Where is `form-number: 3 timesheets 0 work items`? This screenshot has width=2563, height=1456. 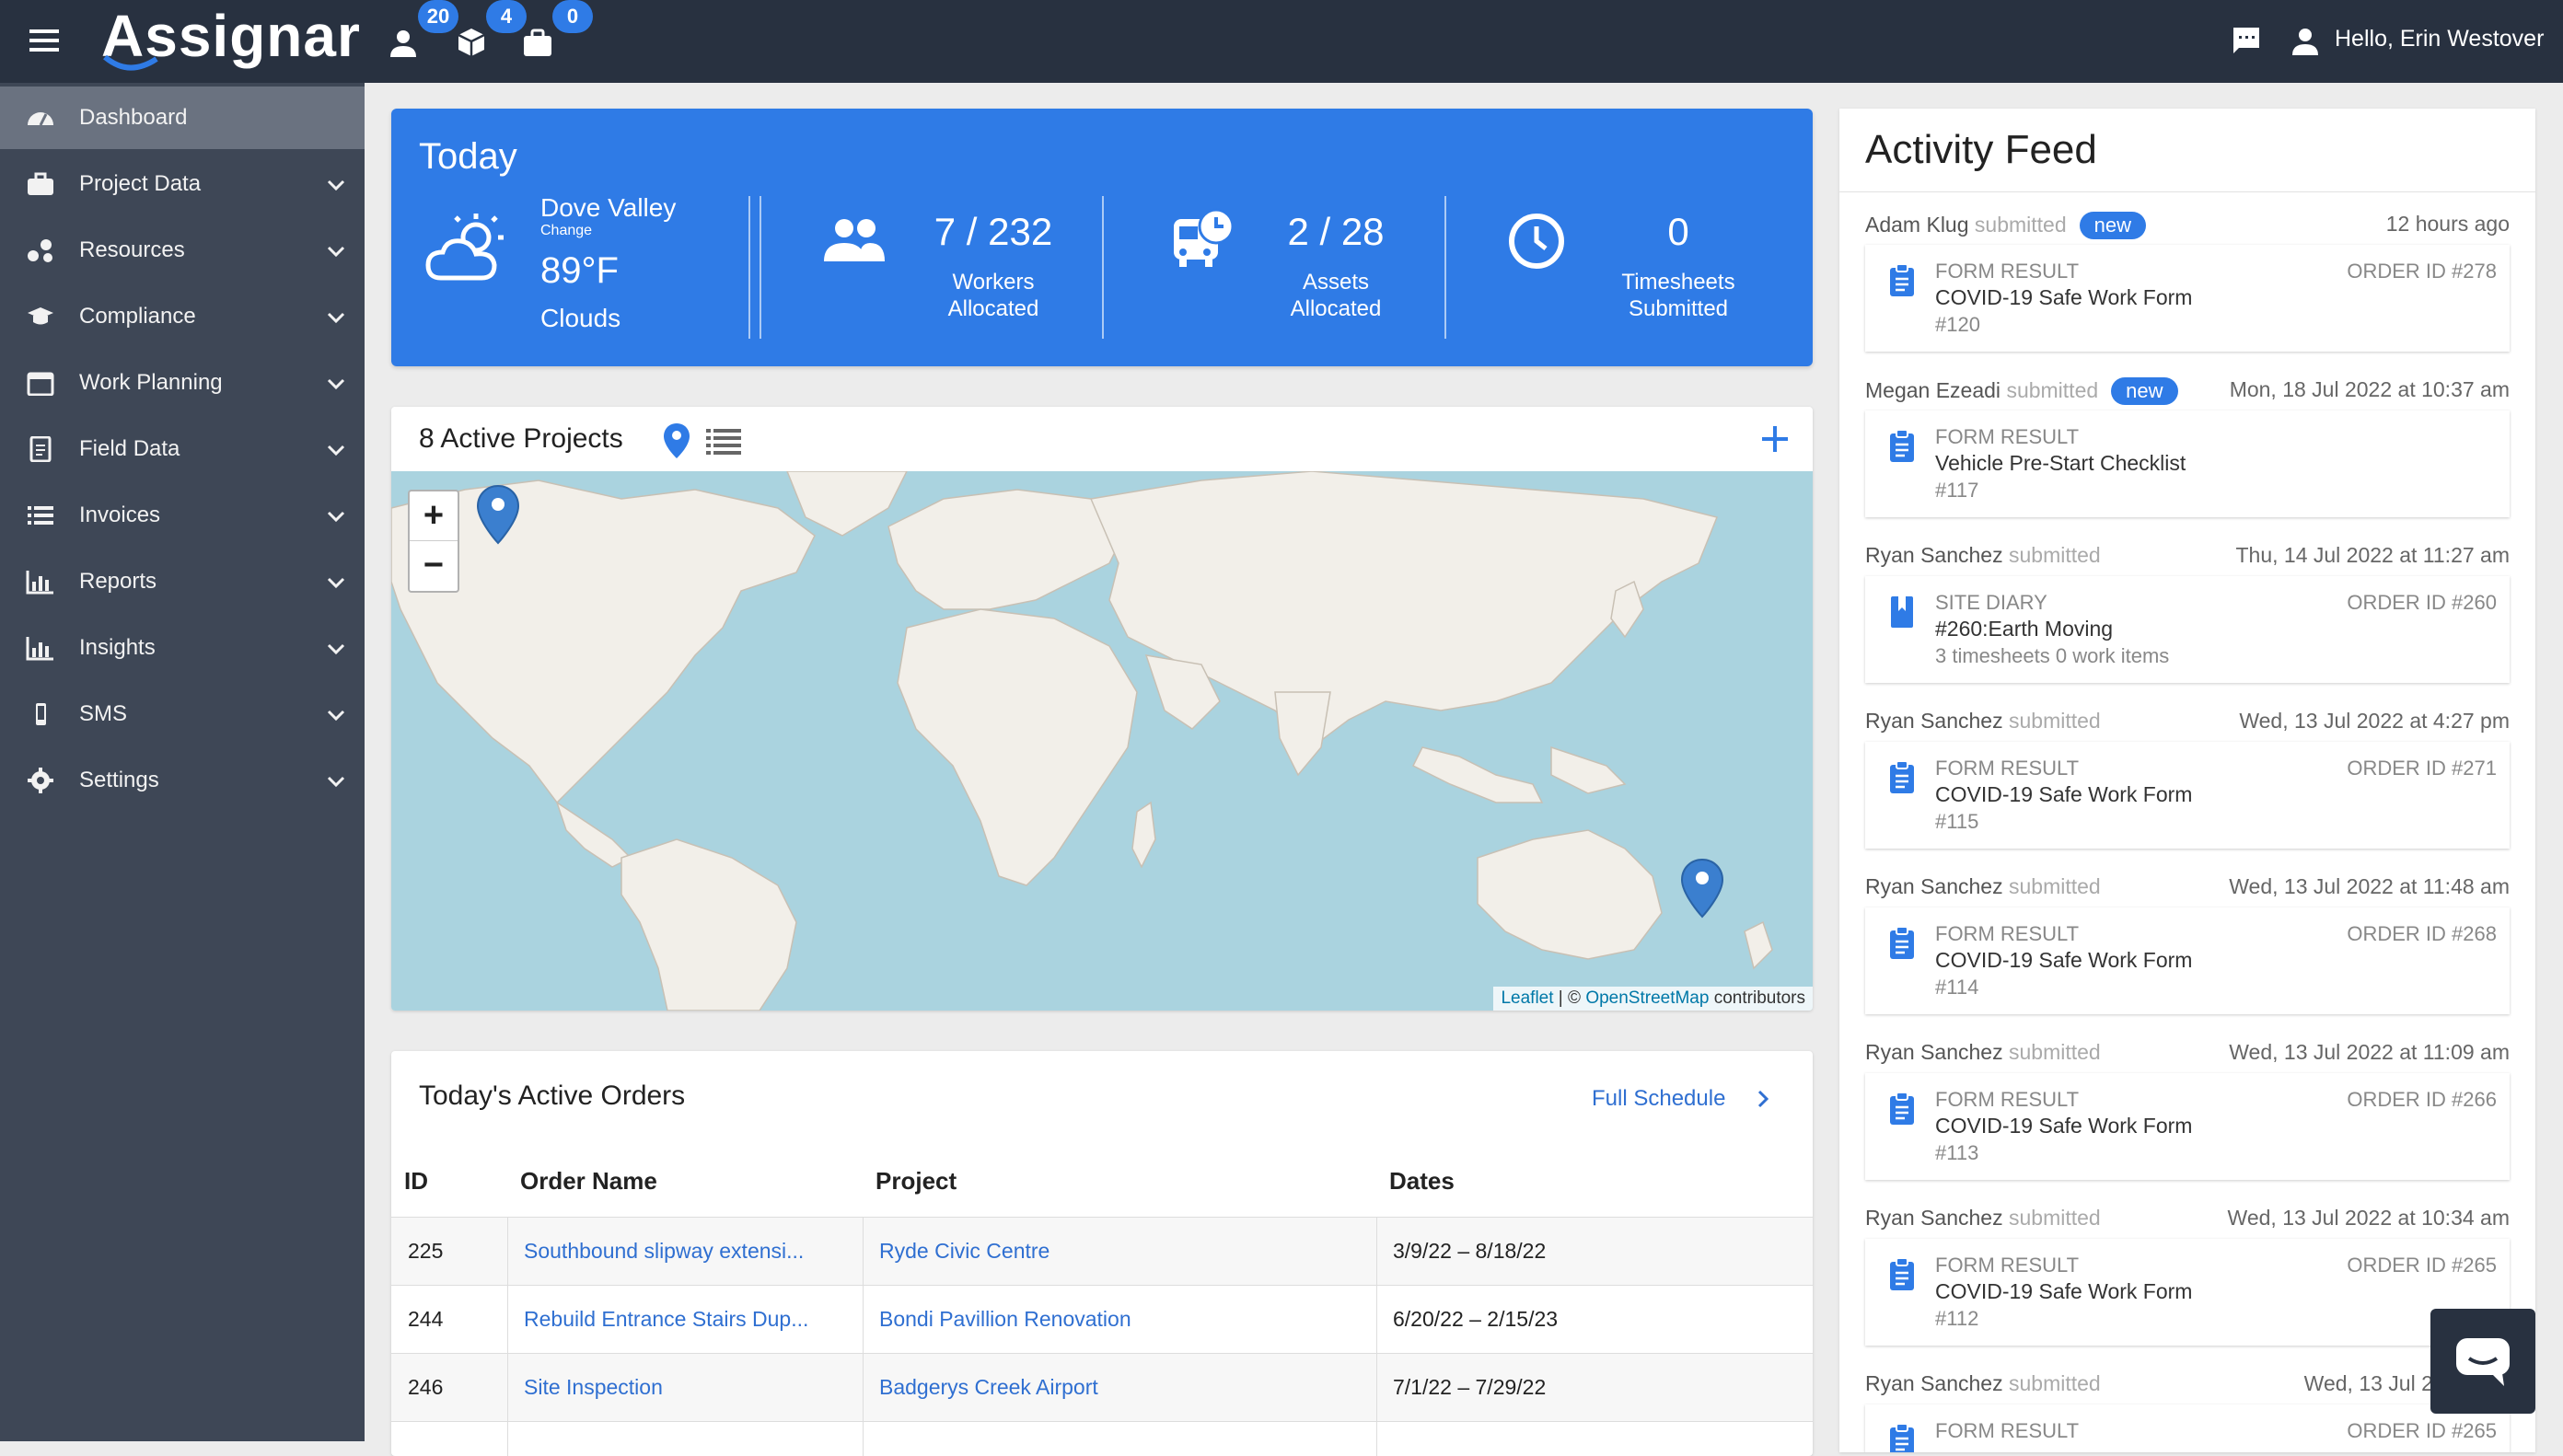 form-number: 3 timesheets 0 work items is located at coordinates (2052, 655).